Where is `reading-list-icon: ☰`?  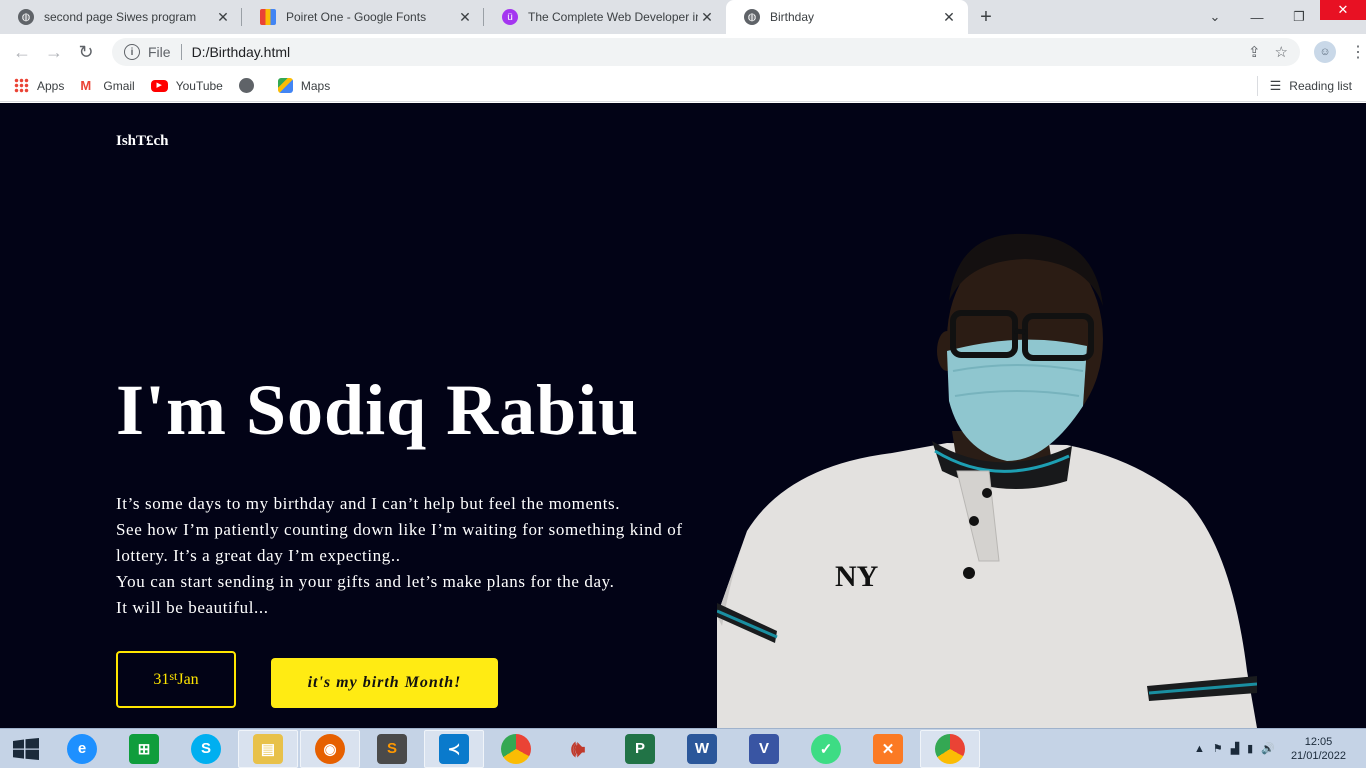 reading-list-icon: ☰ is located at coordinates (1275, 85).